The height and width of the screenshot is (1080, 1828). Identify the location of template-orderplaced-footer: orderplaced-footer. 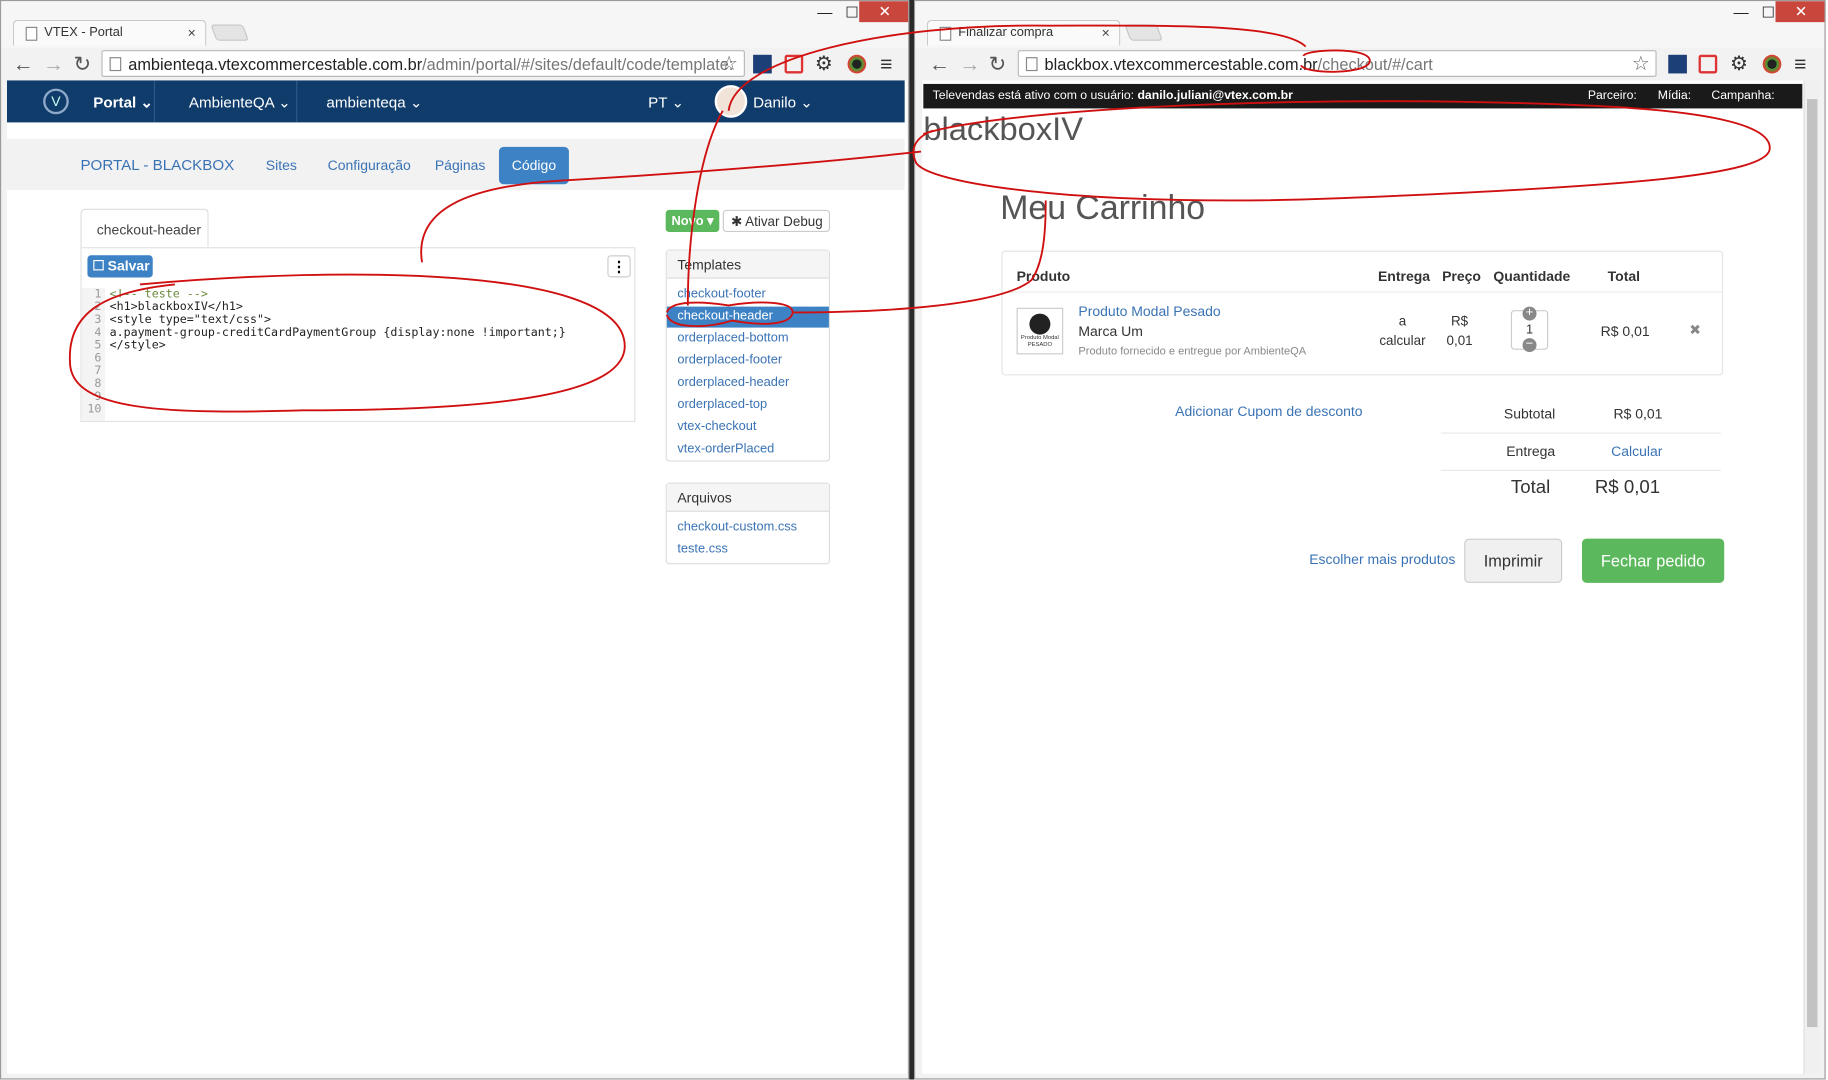
(729, 360).